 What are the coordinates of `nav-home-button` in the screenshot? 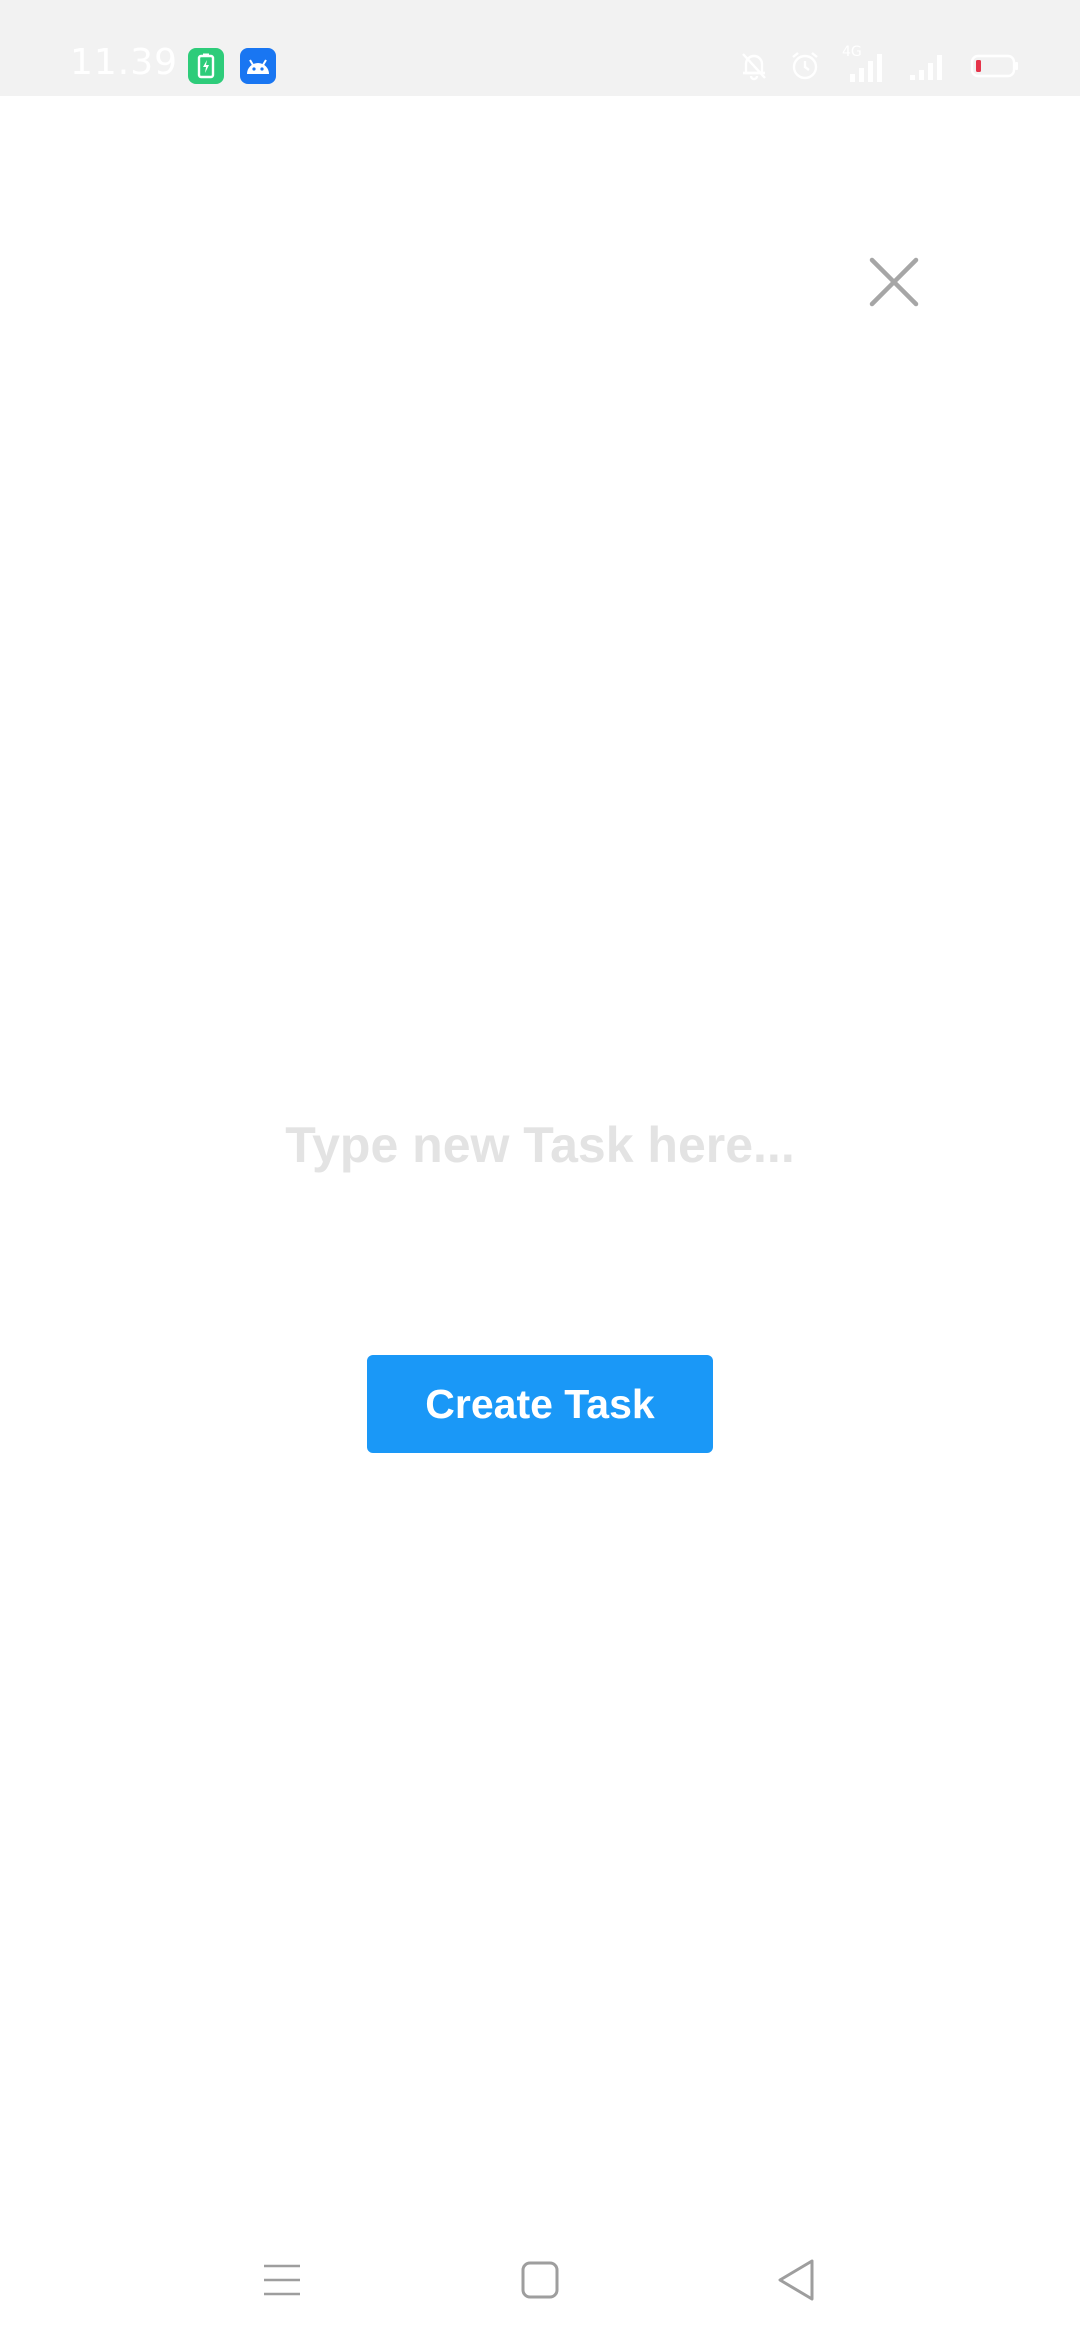 It's located at (540, 2280).